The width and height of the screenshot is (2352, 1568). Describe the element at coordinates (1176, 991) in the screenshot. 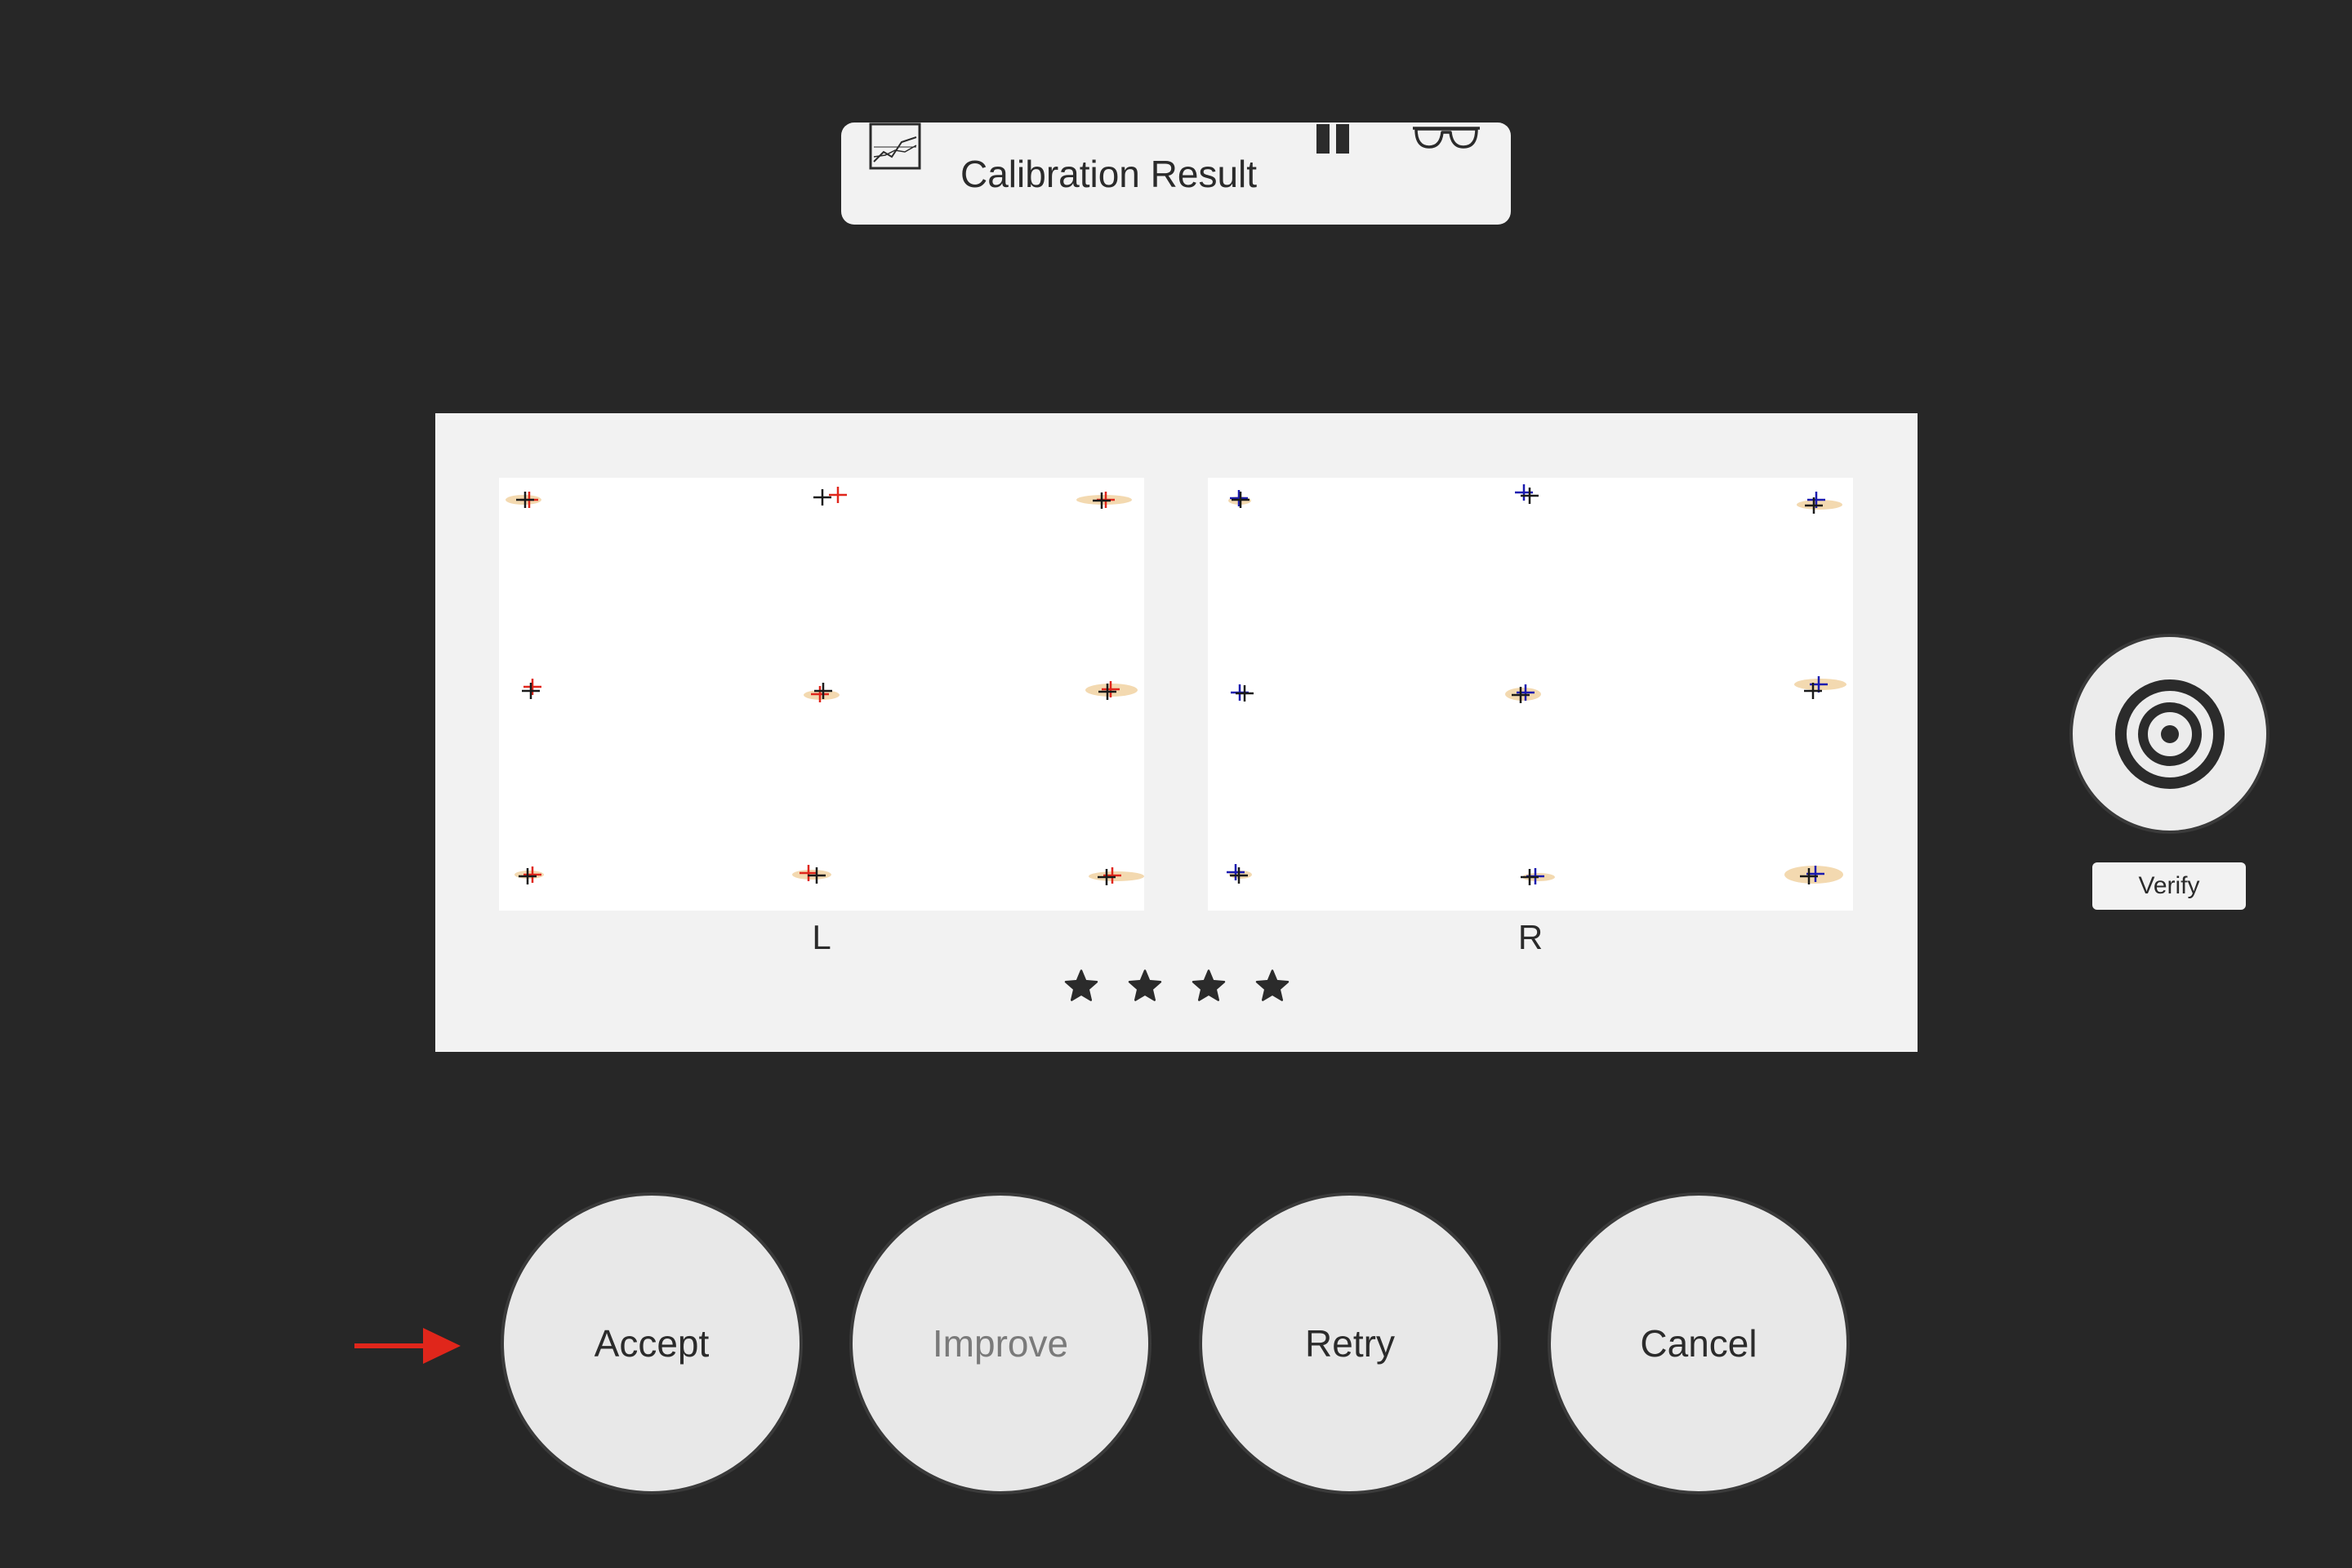

I see `quality-rating` at that location.